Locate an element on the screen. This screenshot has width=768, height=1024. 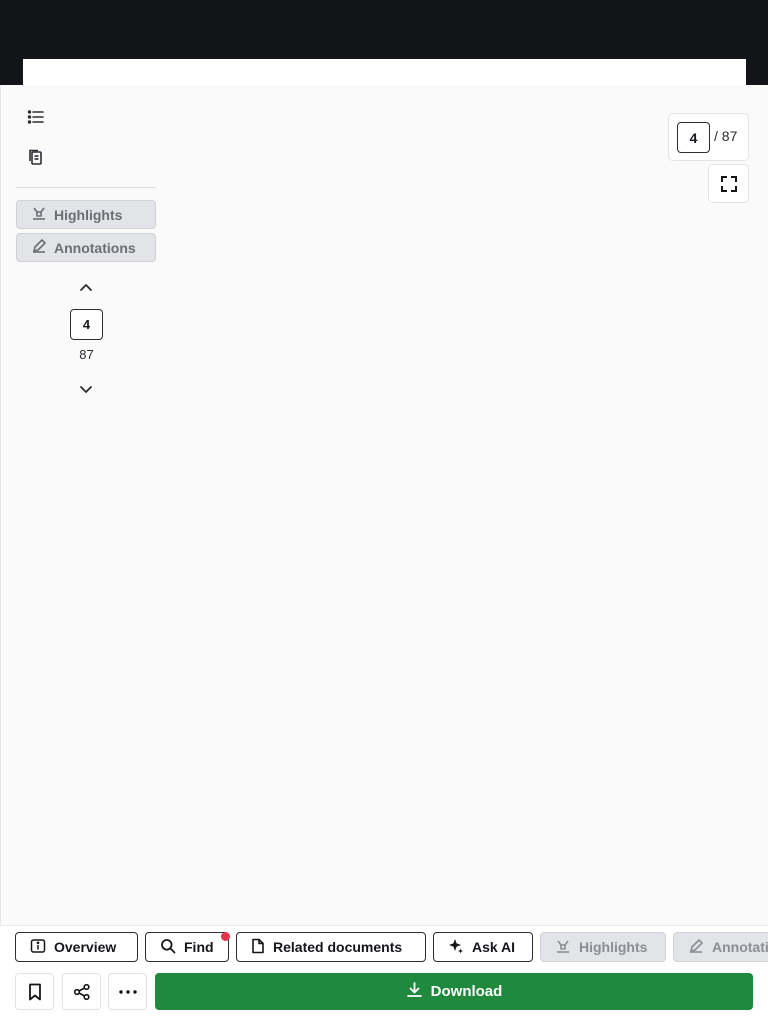
fullscreen-button is located at coordinates (728, 183).